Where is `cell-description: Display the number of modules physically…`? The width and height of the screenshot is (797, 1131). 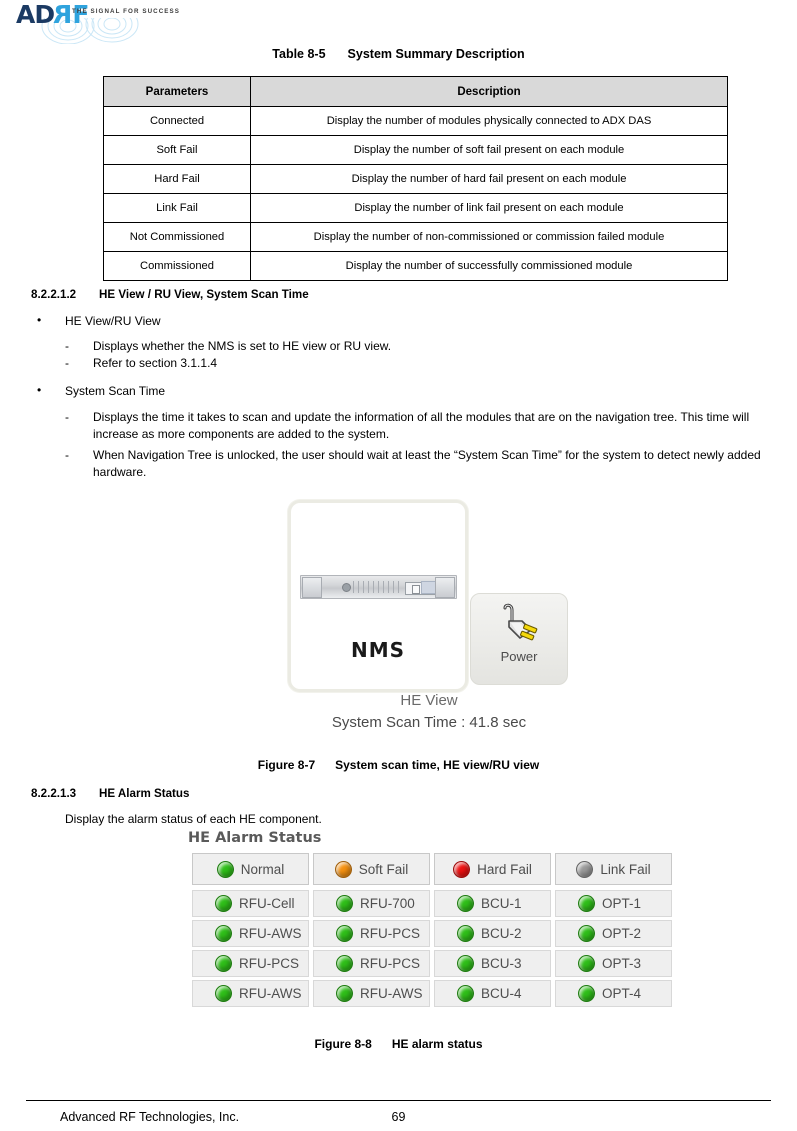 cell-description: Display the number of modules physically… is located at coordinates (489, 121).